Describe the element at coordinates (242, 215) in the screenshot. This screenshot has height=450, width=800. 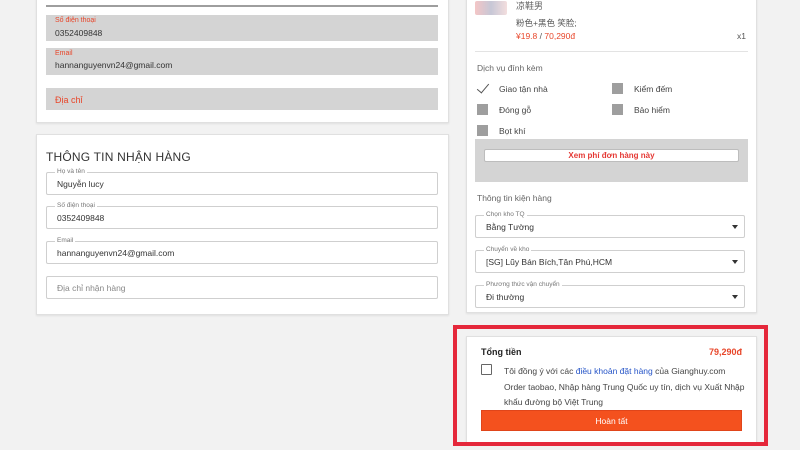
I see `receiver-phone-input: Số điện thoại 0352409848` at that location.